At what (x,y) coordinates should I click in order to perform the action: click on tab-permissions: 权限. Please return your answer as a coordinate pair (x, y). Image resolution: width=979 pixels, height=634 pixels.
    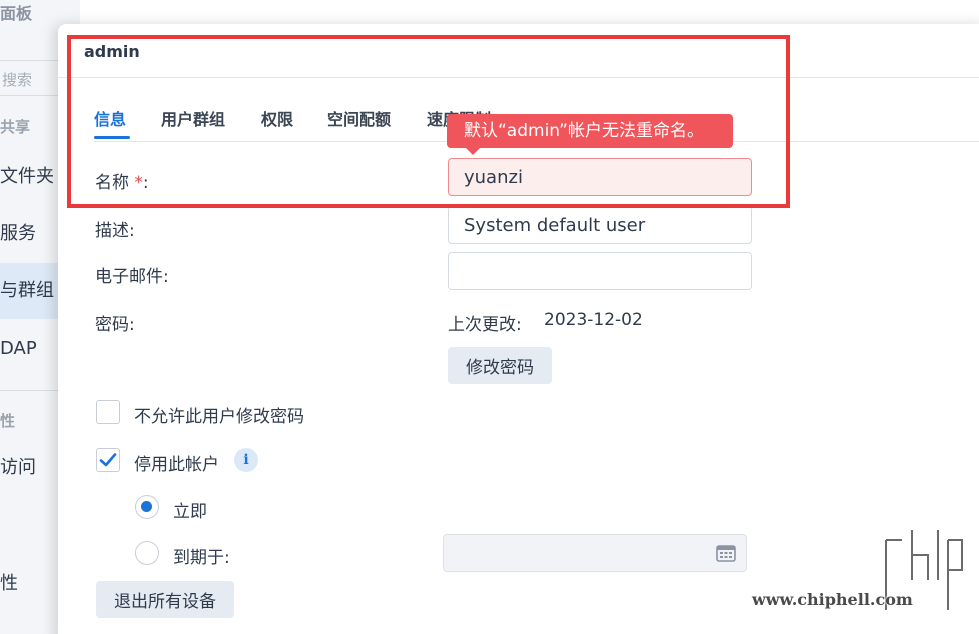
    Looking at the image, I should click on (277, 118).